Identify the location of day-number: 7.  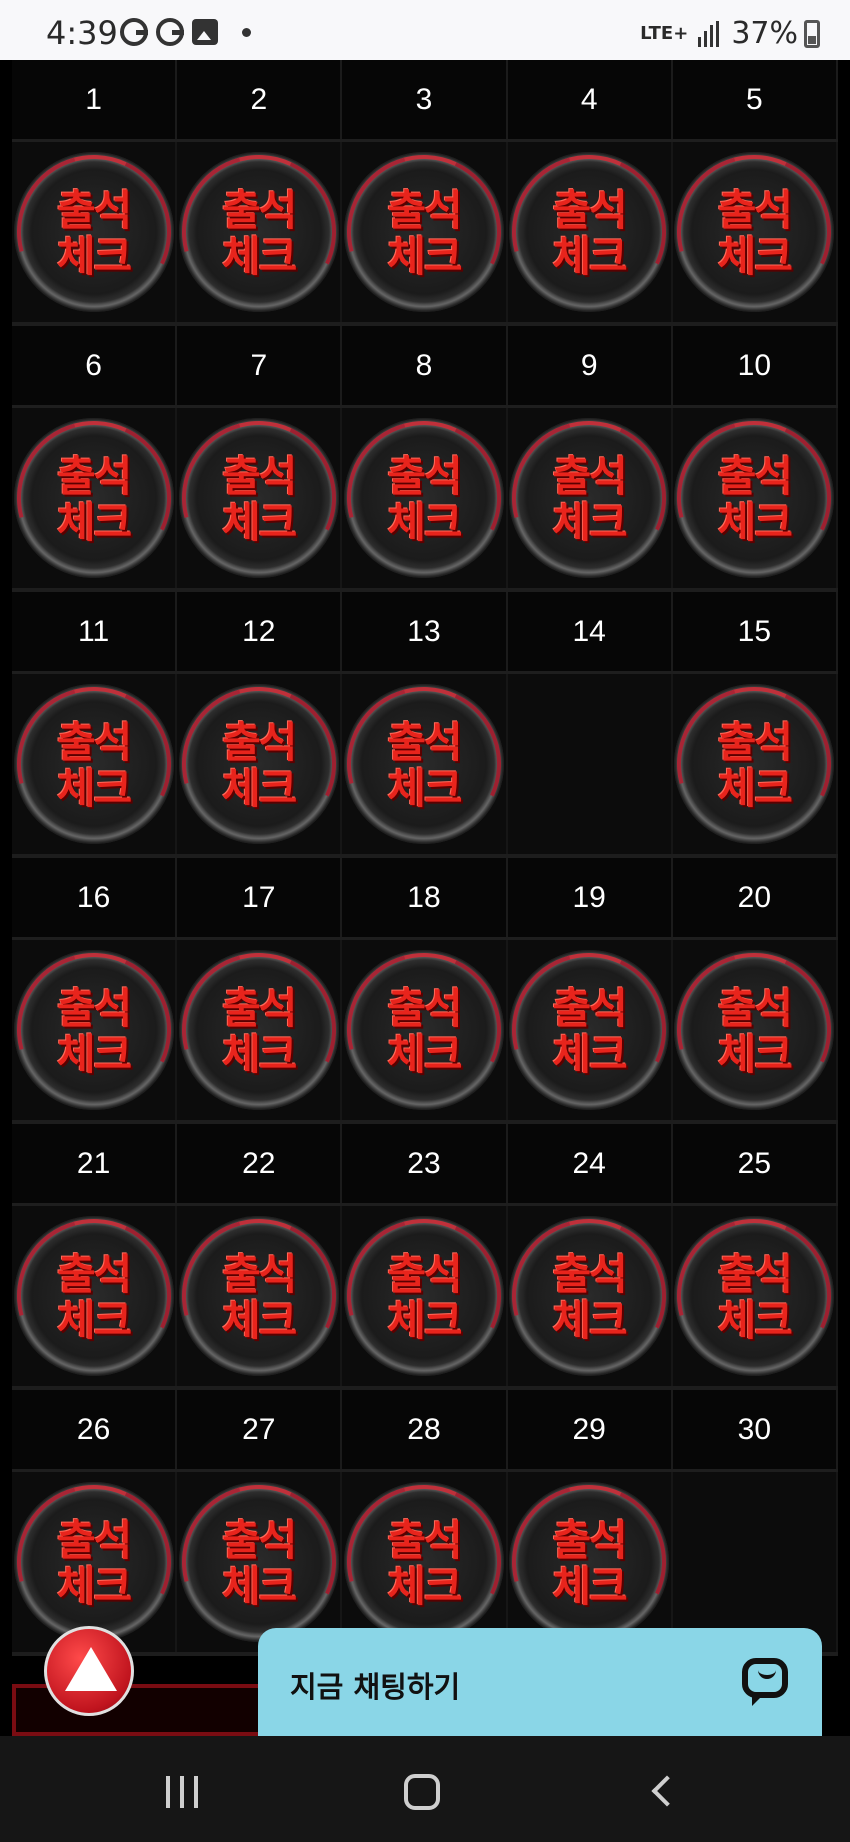
(260, 365).